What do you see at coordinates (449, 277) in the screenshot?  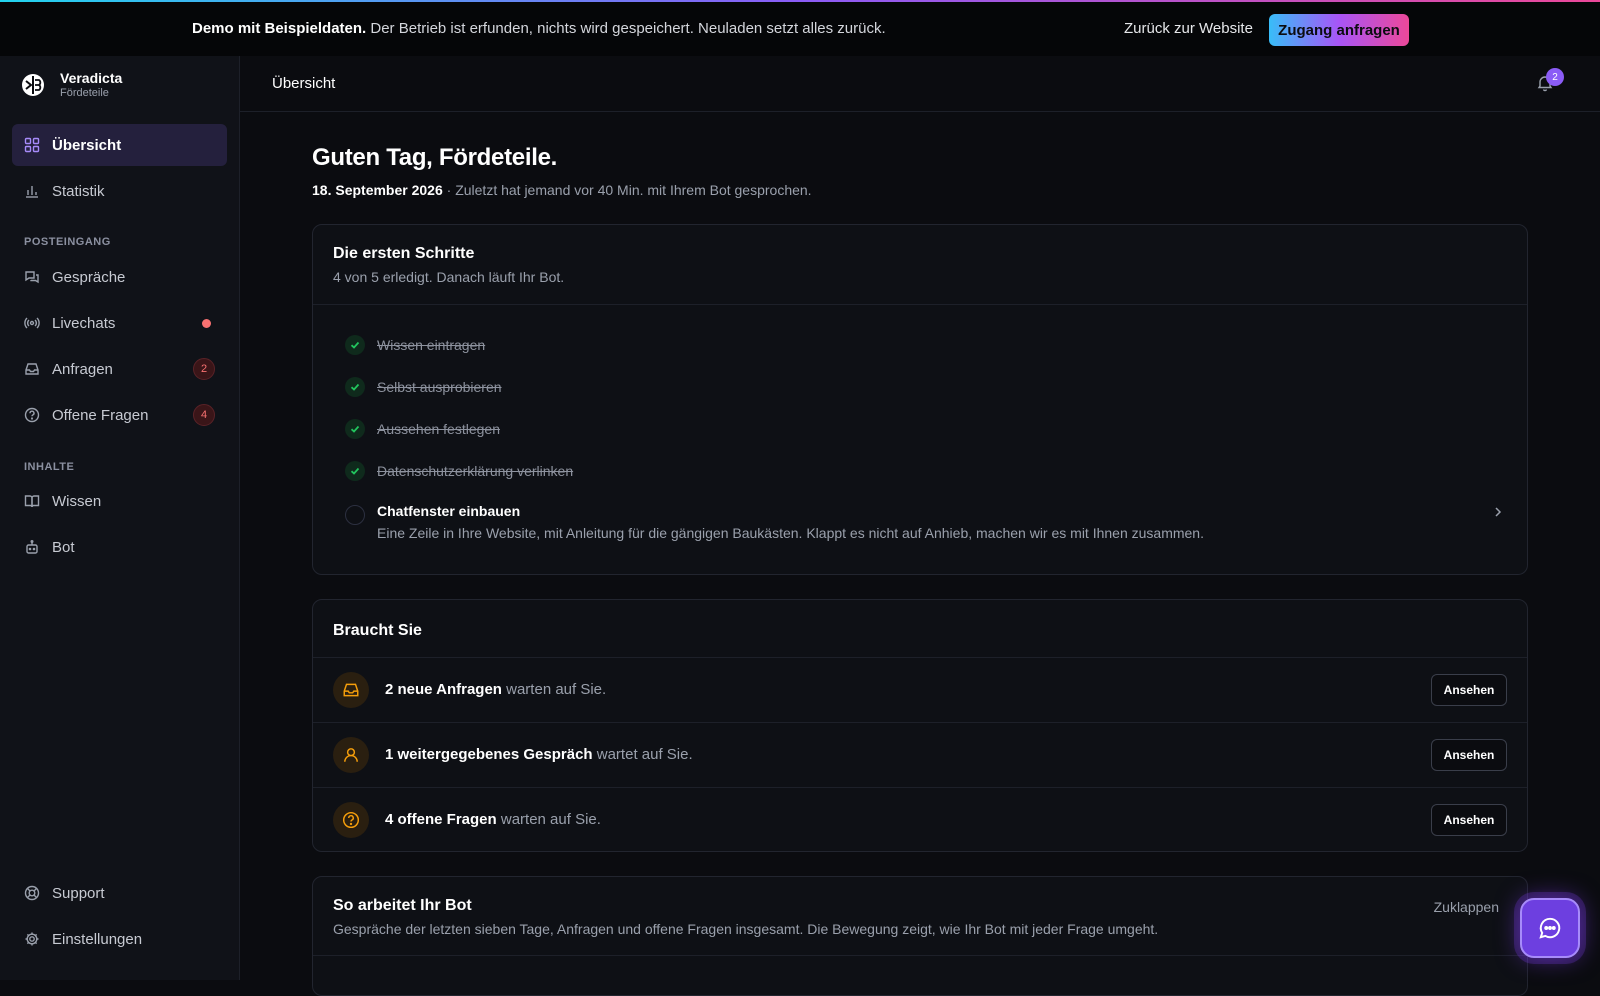 I see `first-steps-progress: 4 von 5 erledigt. Danach läuft Ihr Bot.` at bounding box center [449, 277].